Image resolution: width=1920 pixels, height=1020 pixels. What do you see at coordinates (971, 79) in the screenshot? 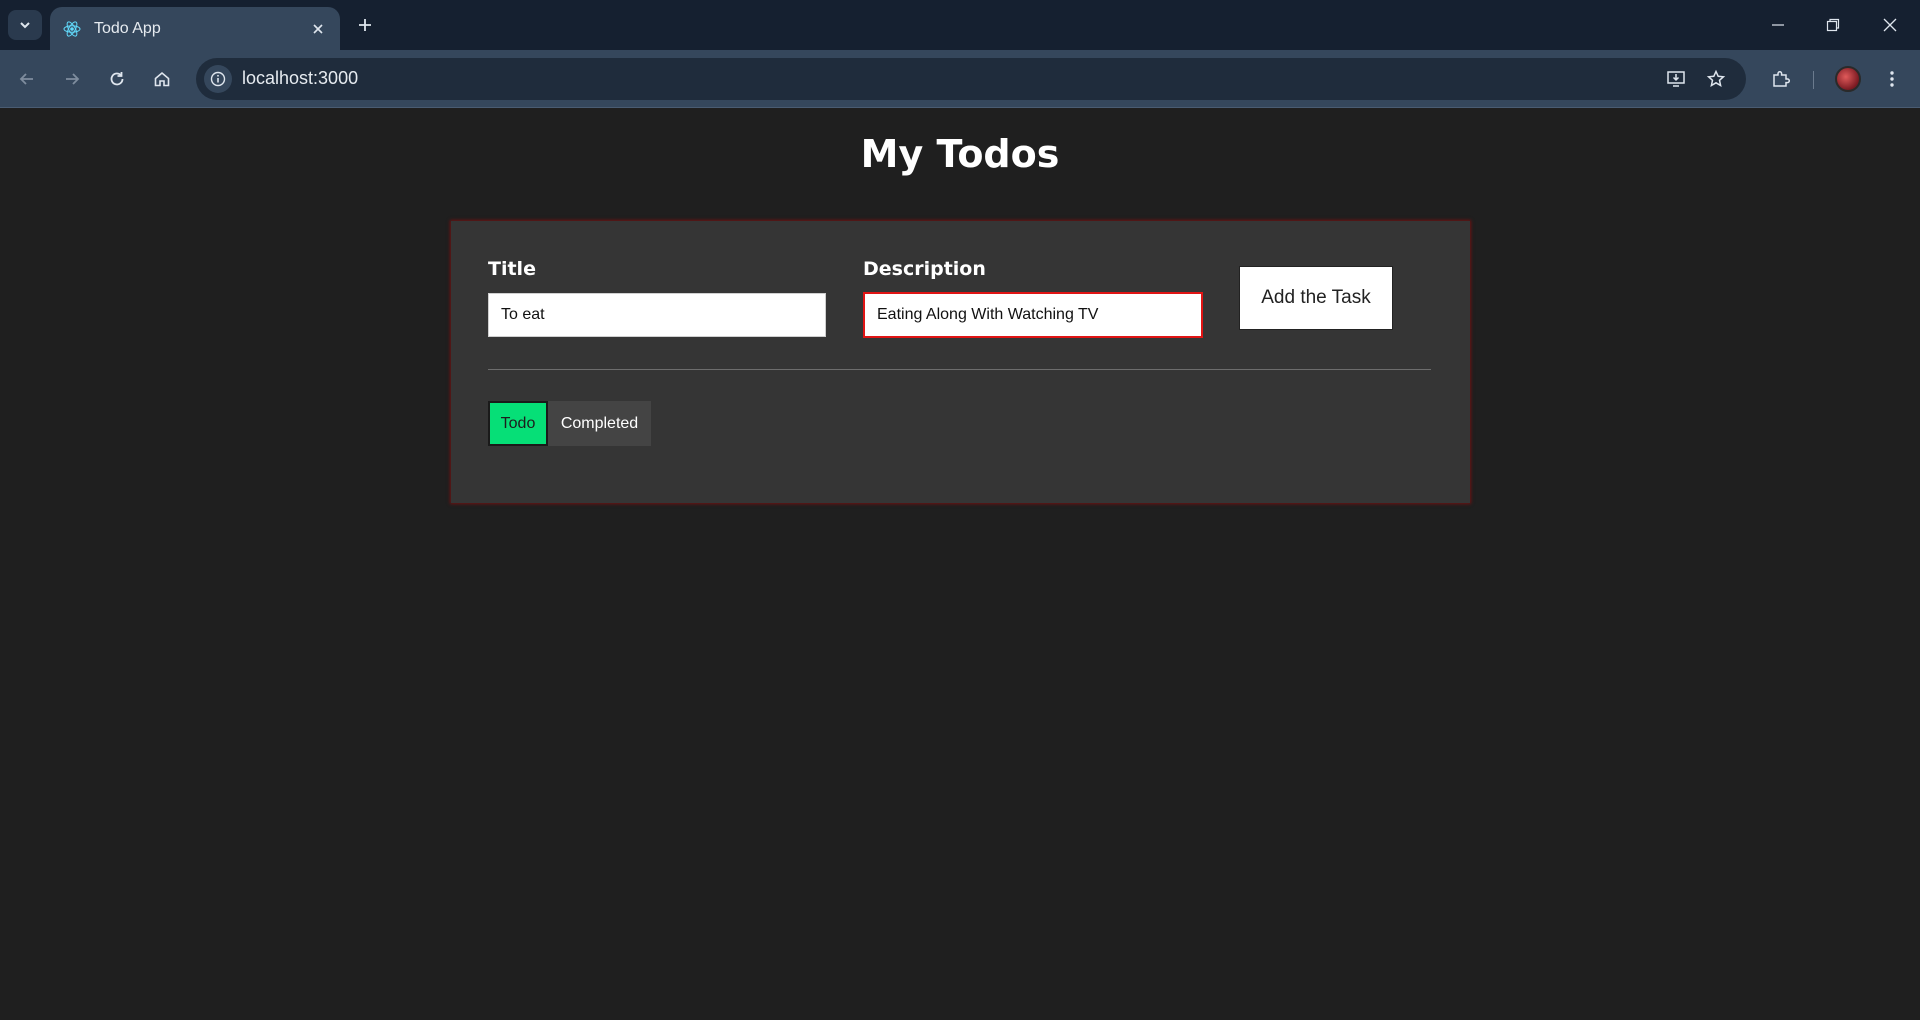
I see `address-bar: localhost:3000` at bounding box center [971, 79].